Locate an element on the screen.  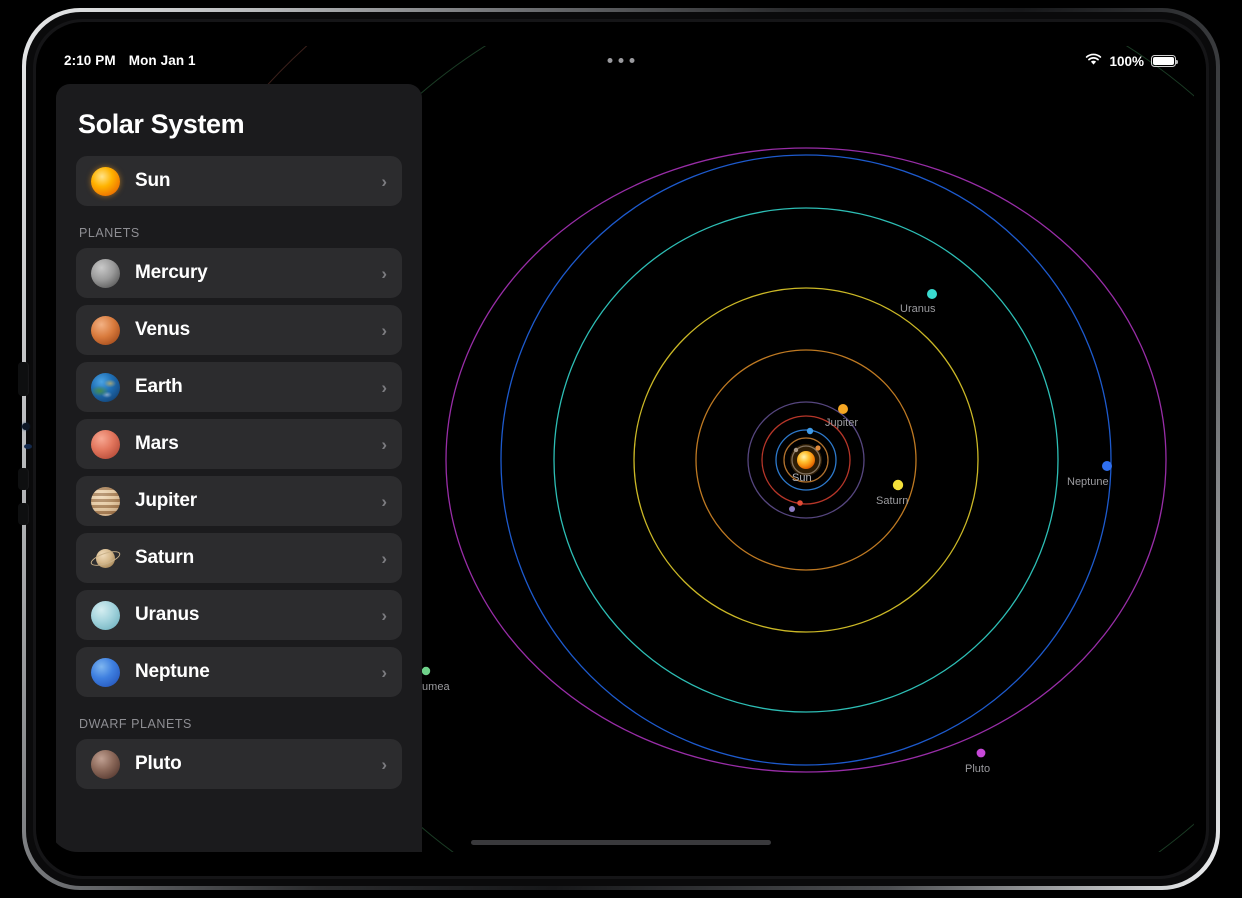
sidebar-item-mars: Mars › is located at coordinates (239, 444).